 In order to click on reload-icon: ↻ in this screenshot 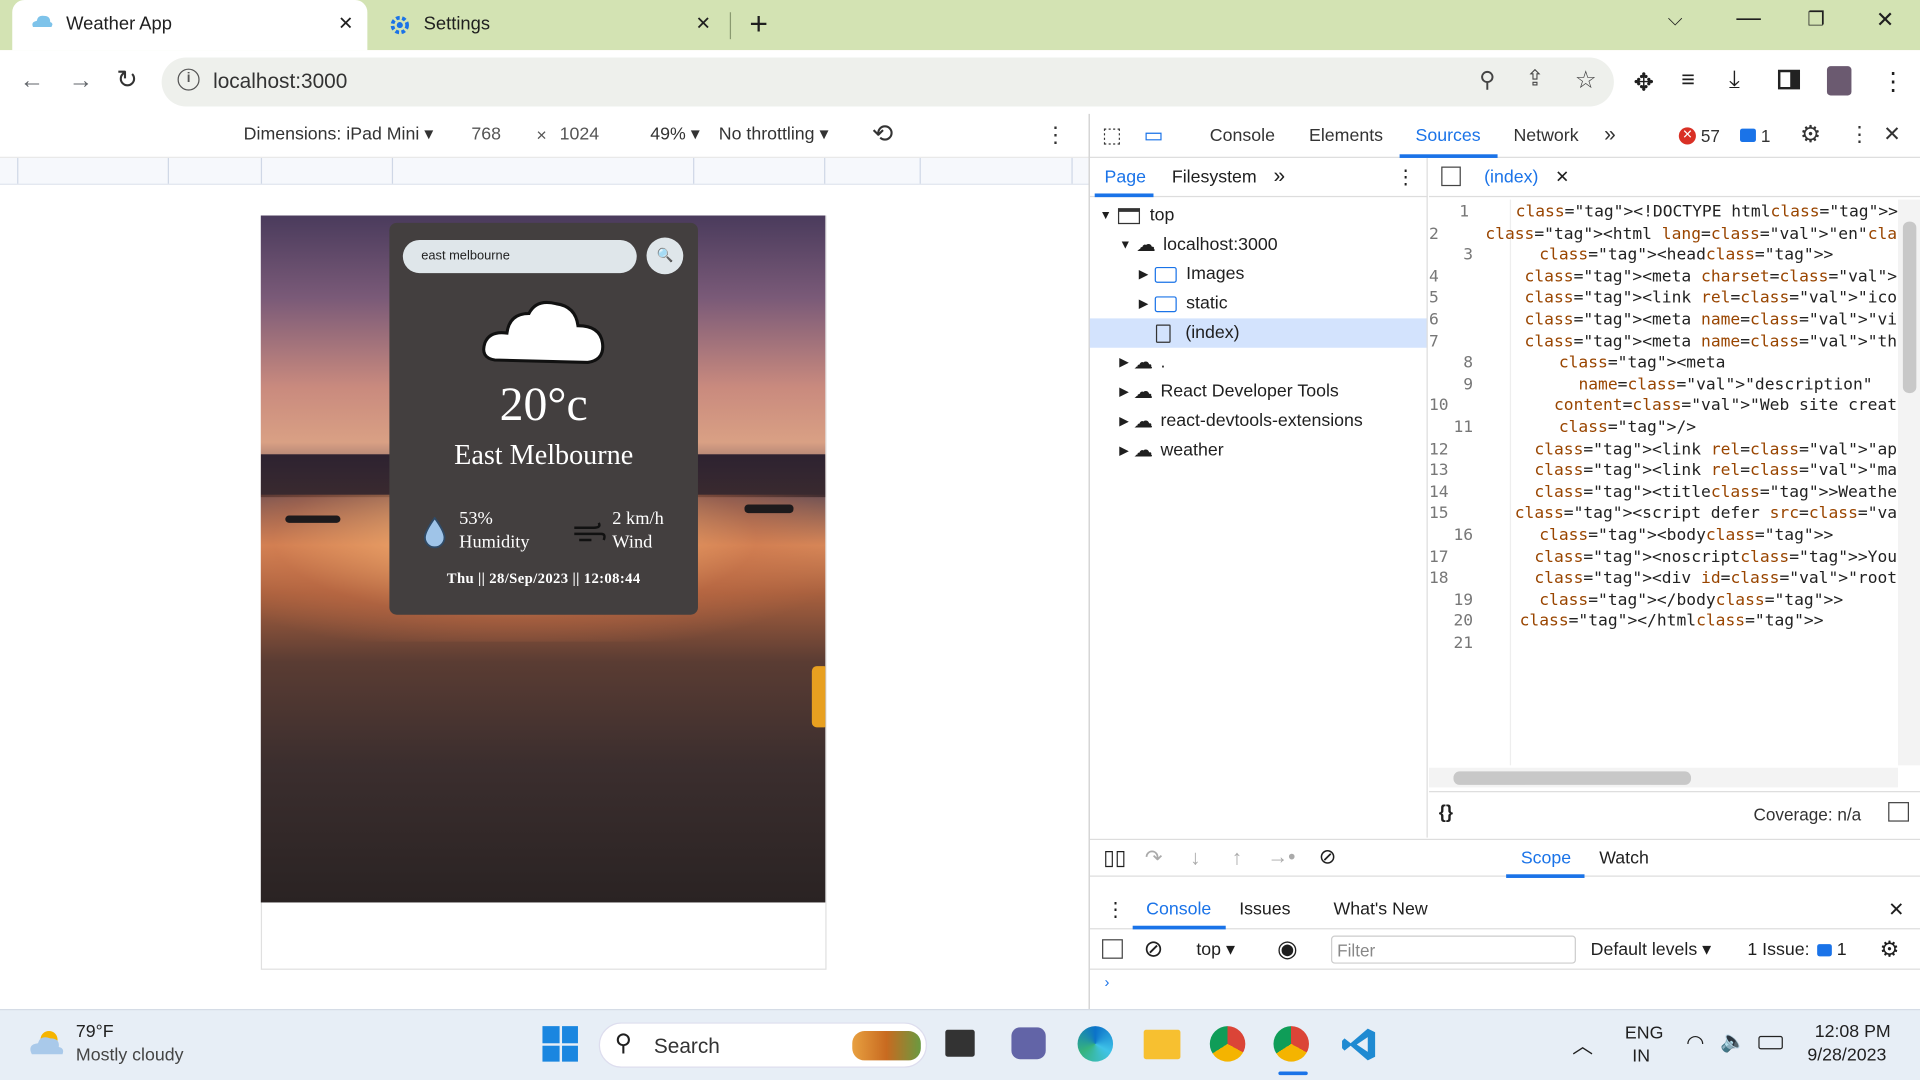, I will do `click(127, 80)`.